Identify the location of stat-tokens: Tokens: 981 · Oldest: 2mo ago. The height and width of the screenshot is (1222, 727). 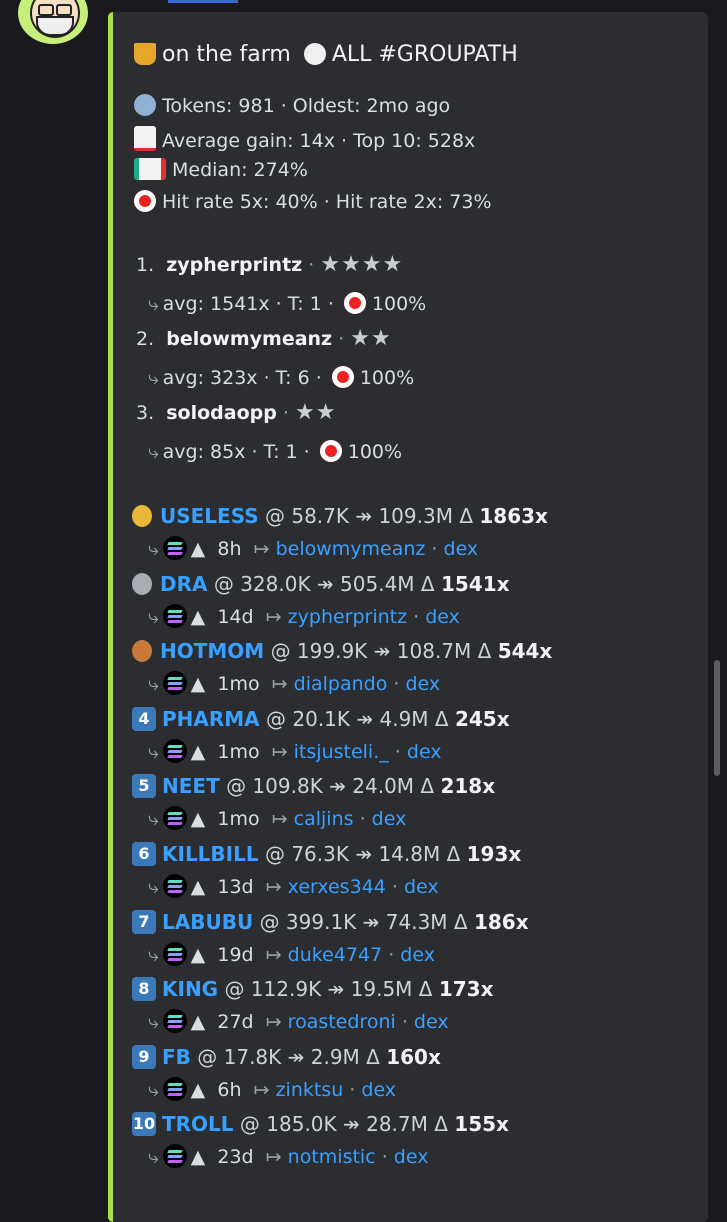
(292, 105).